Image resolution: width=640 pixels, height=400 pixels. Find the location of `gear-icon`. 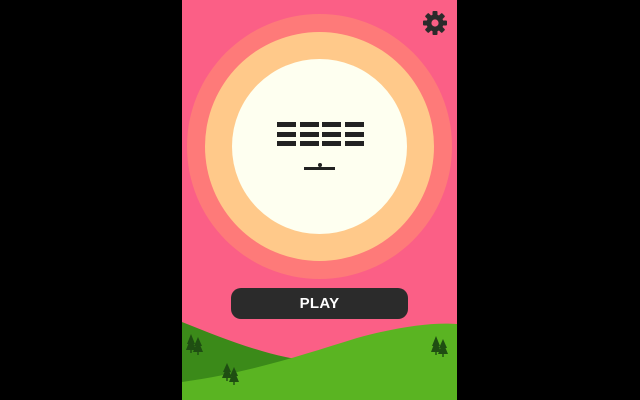

gear-icon is located at coordinates (435, 23).